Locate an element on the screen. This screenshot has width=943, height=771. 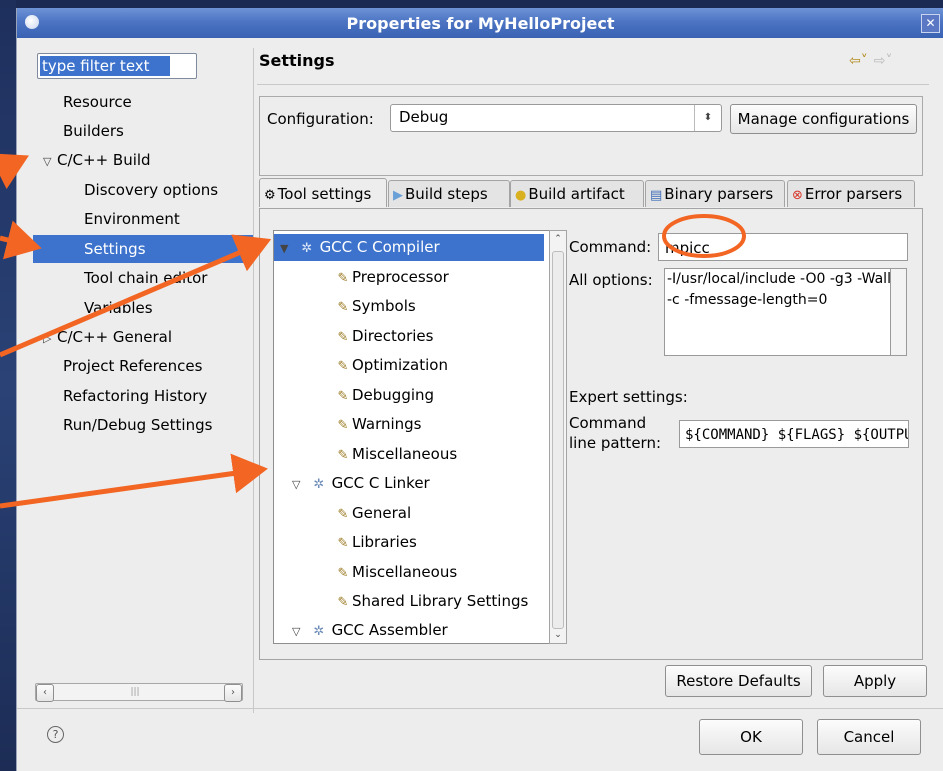
nav-item-builders: Builders is located at coordinates (93, 131).